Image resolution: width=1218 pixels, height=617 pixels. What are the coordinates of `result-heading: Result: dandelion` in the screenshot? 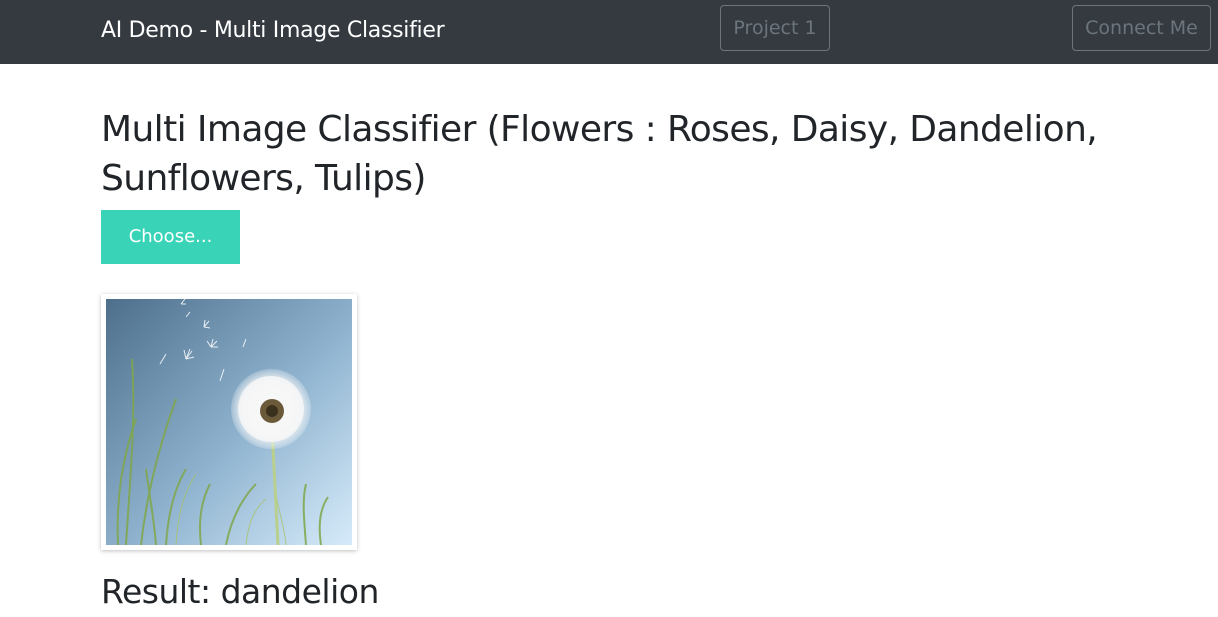 It's located at (240, 592).